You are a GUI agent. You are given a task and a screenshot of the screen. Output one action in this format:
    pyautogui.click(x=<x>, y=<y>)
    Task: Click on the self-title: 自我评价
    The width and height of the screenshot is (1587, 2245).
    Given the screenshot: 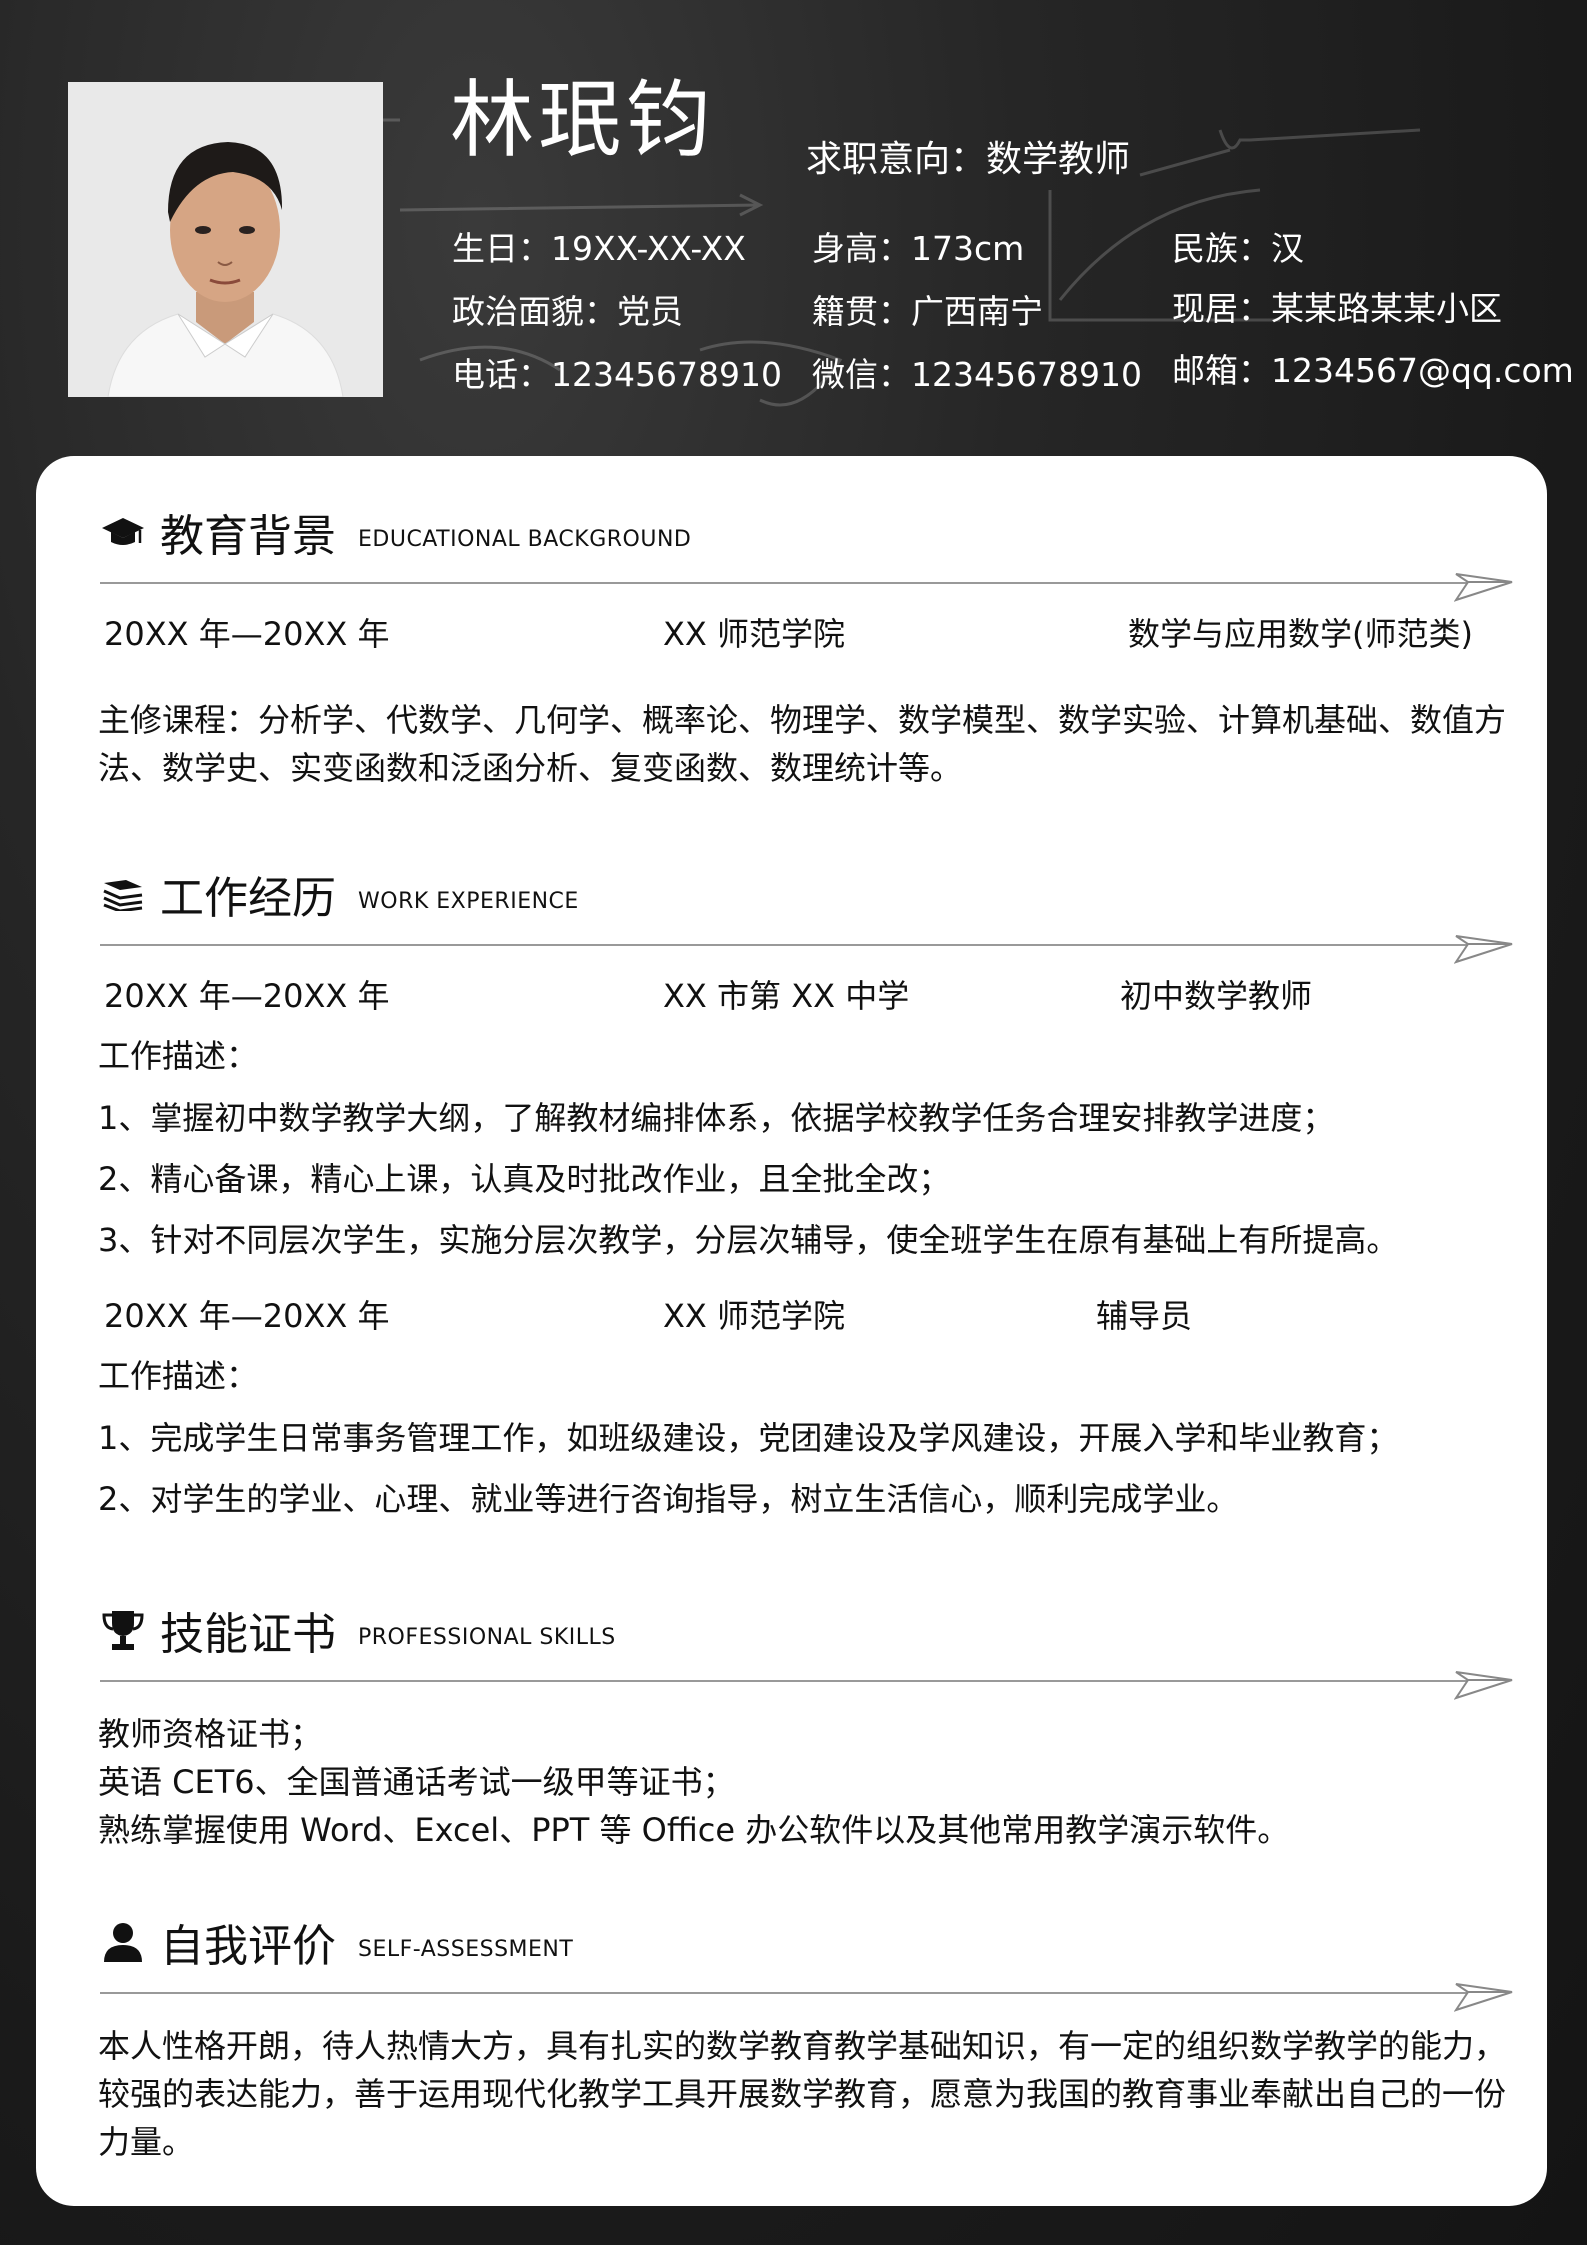 What is the action you would take?
    pyautogui.click(x=248, y=1946)
    